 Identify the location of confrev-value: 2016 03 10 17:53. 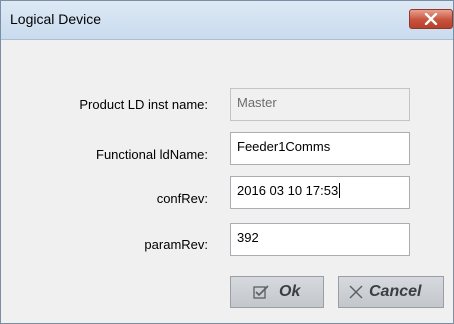
(288, 190).